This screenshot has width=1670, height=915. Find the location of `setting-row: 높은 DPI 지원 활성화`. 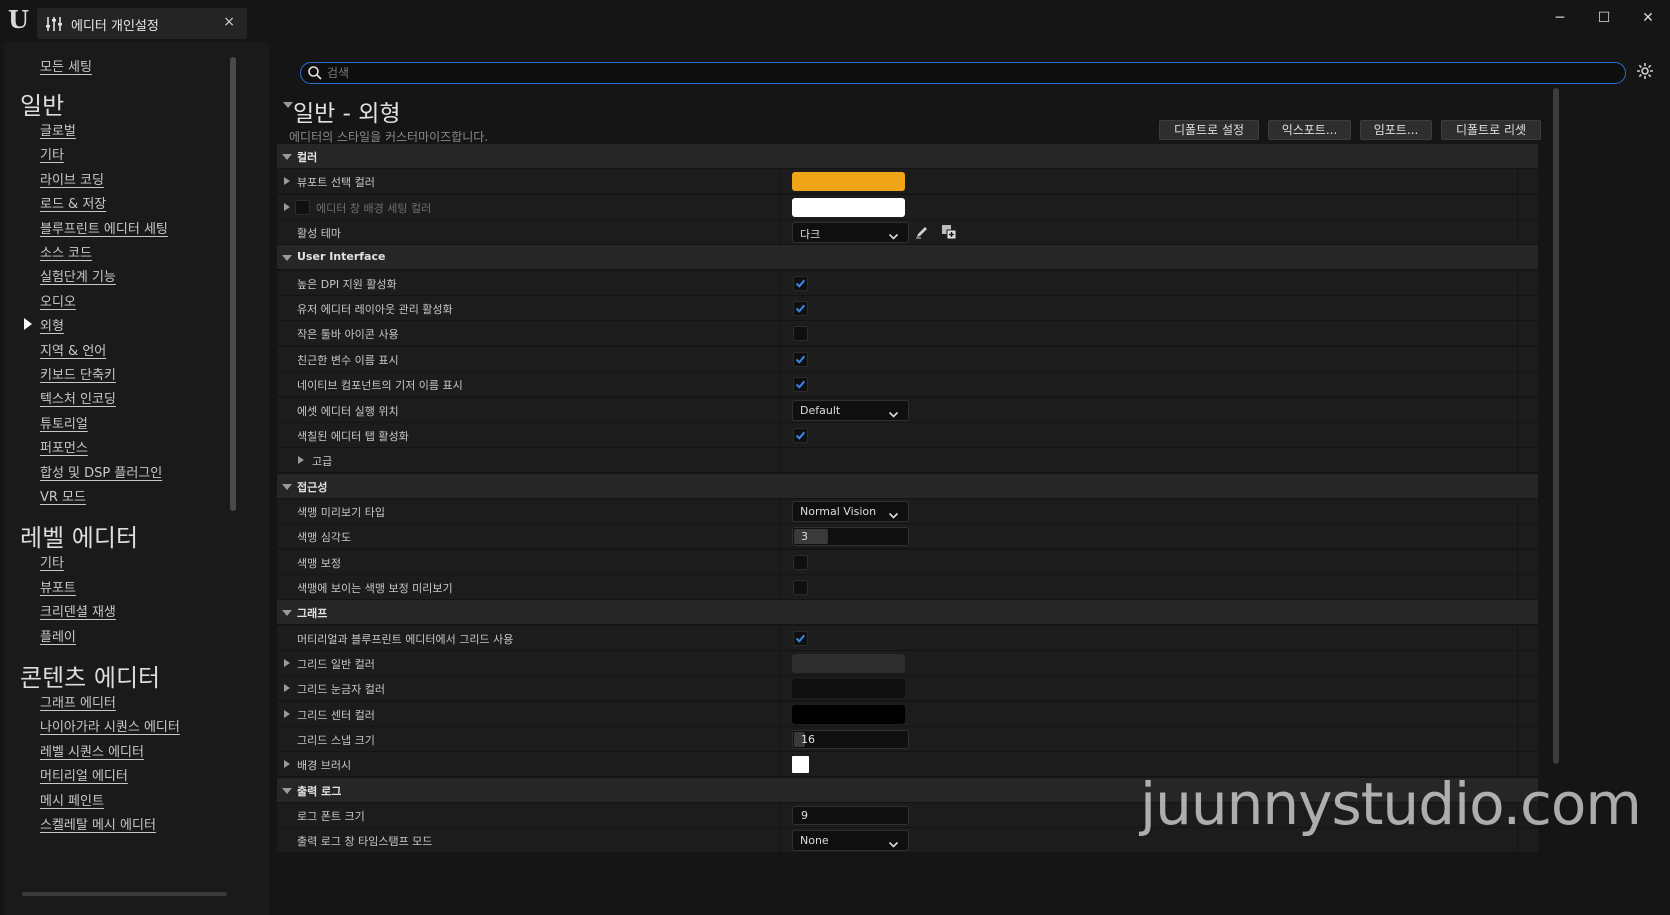

setting-row: 높은 DPI 지원 활성화 is located at coordinates (907, 283).